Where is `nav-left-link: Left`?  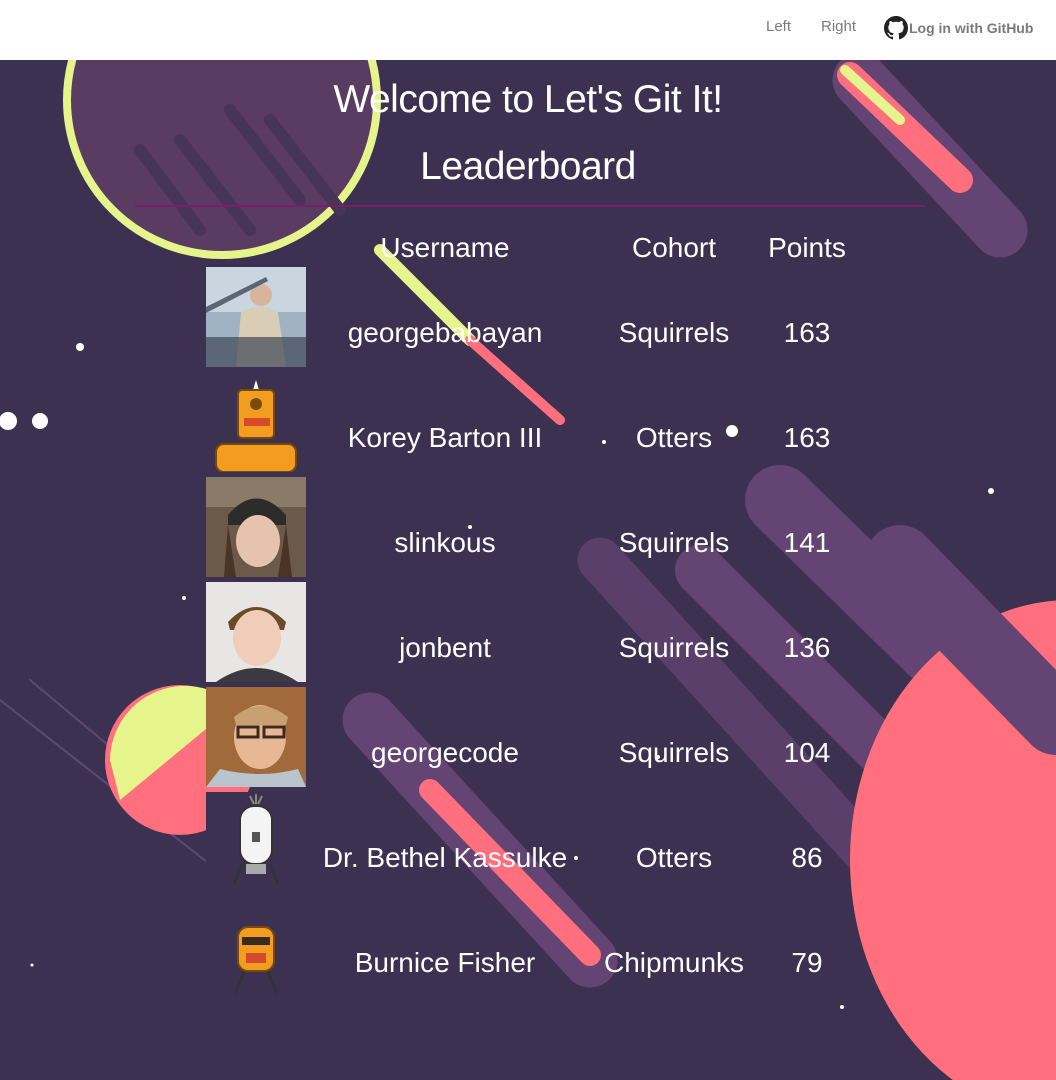 nav-left-link: Left is located at coordinates (778, 26).